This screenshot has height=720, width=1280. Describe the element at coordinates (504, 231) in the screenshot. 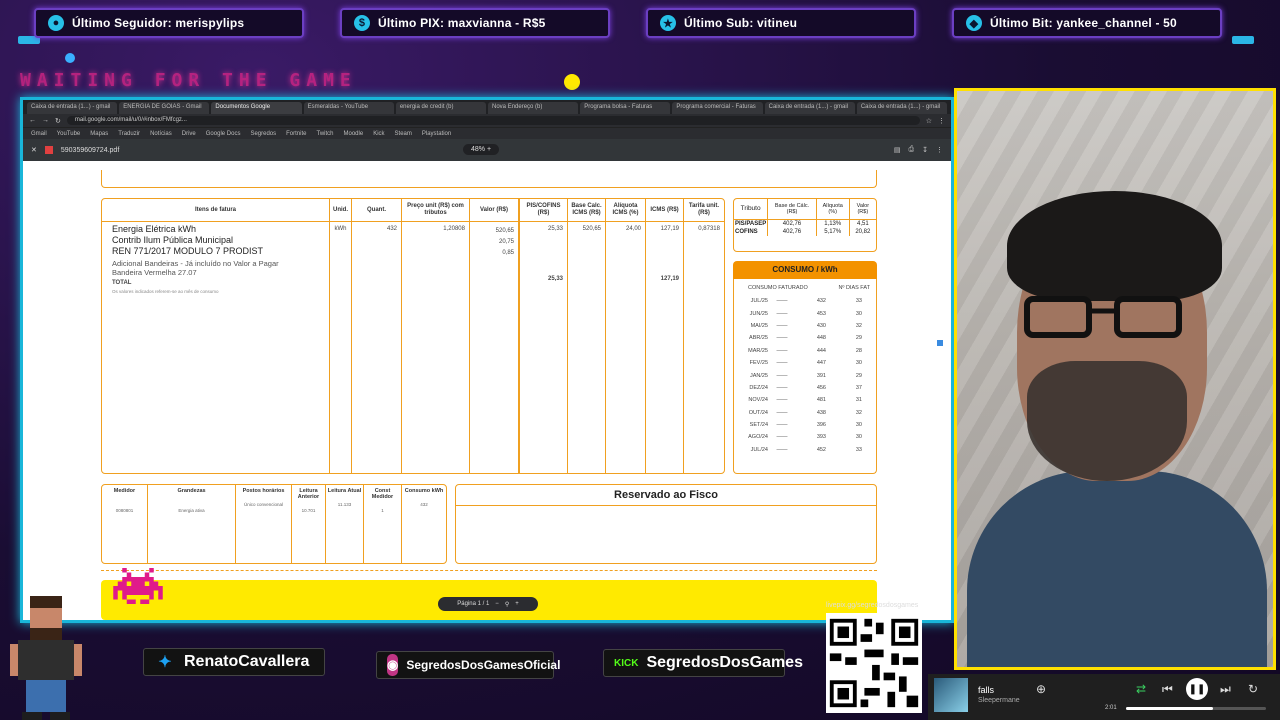

I see `valor-value: 520,65` at that location.